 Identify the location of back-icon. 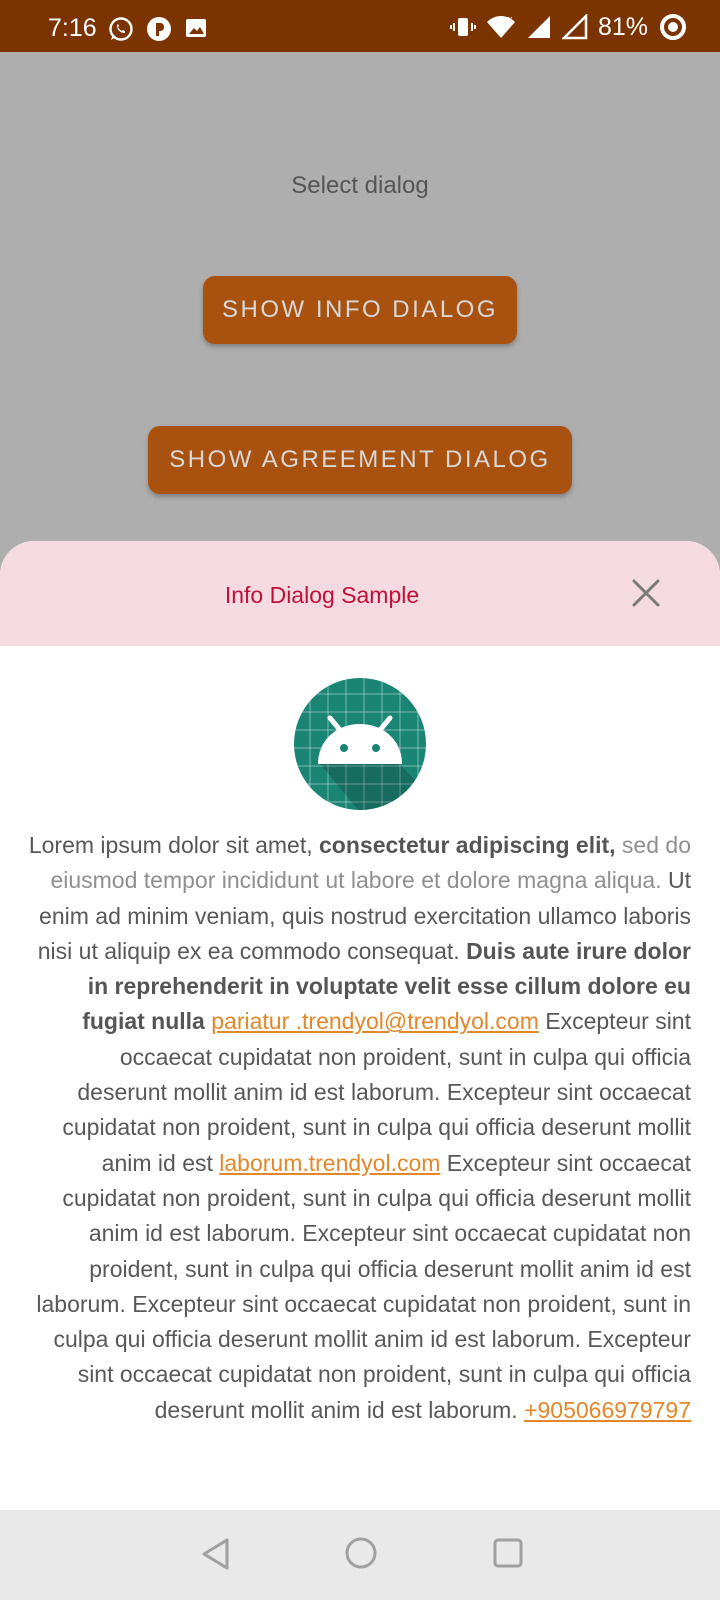
(216, 1554).